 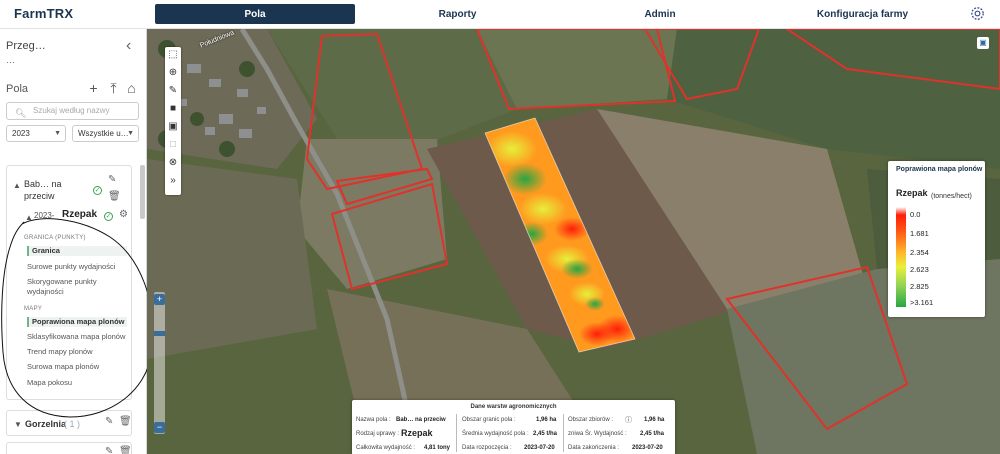 I want to click on nav-tab-admin: Admin, so click(x=660, y=14).